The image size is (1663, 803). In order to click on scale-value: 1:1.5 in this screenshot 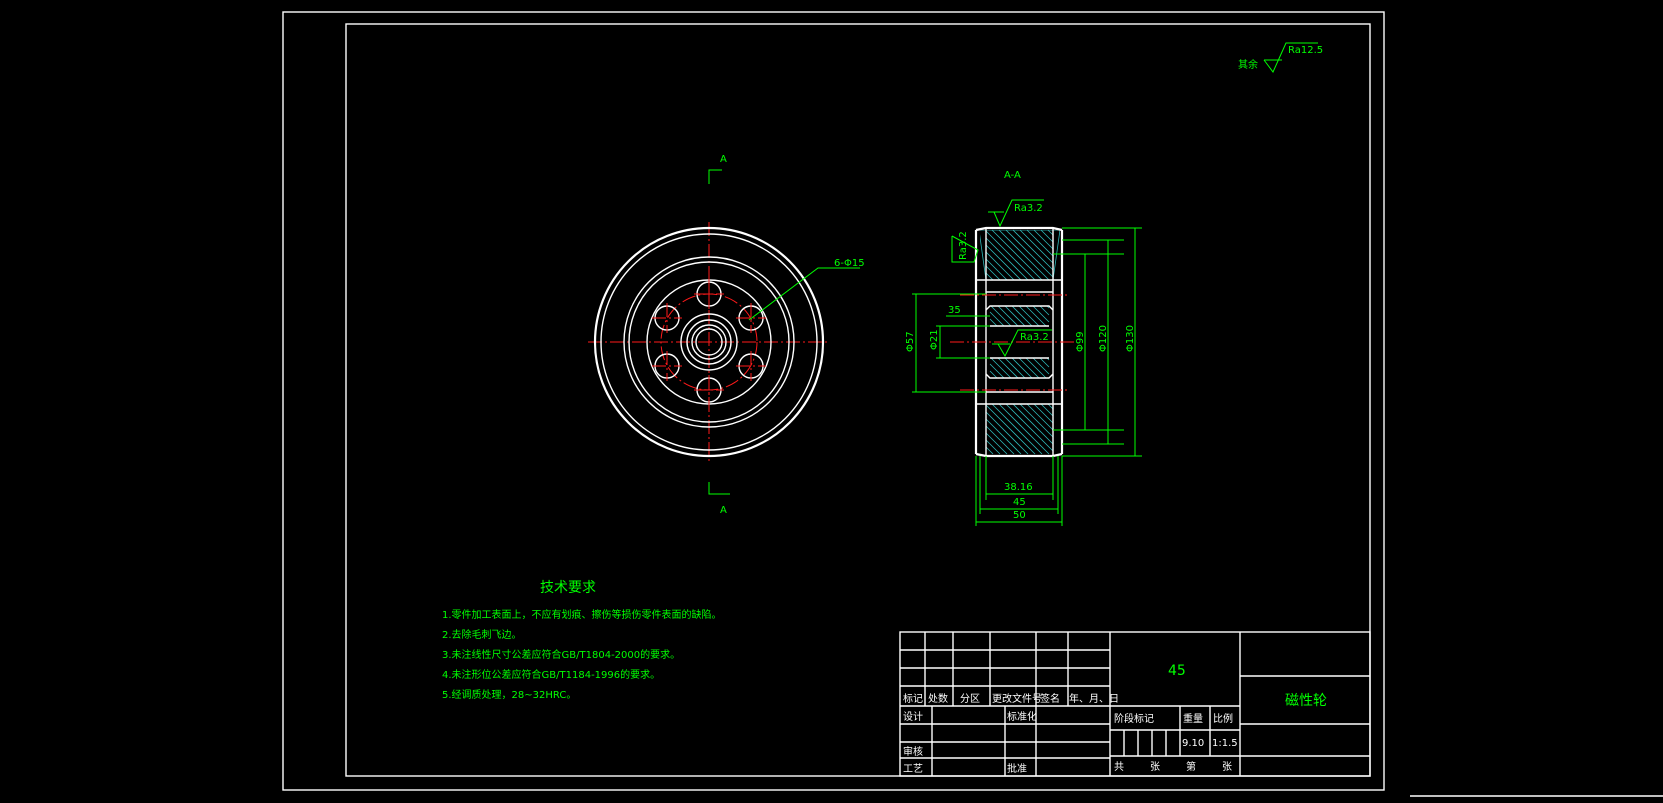, I will do `click(1225, 743)`.